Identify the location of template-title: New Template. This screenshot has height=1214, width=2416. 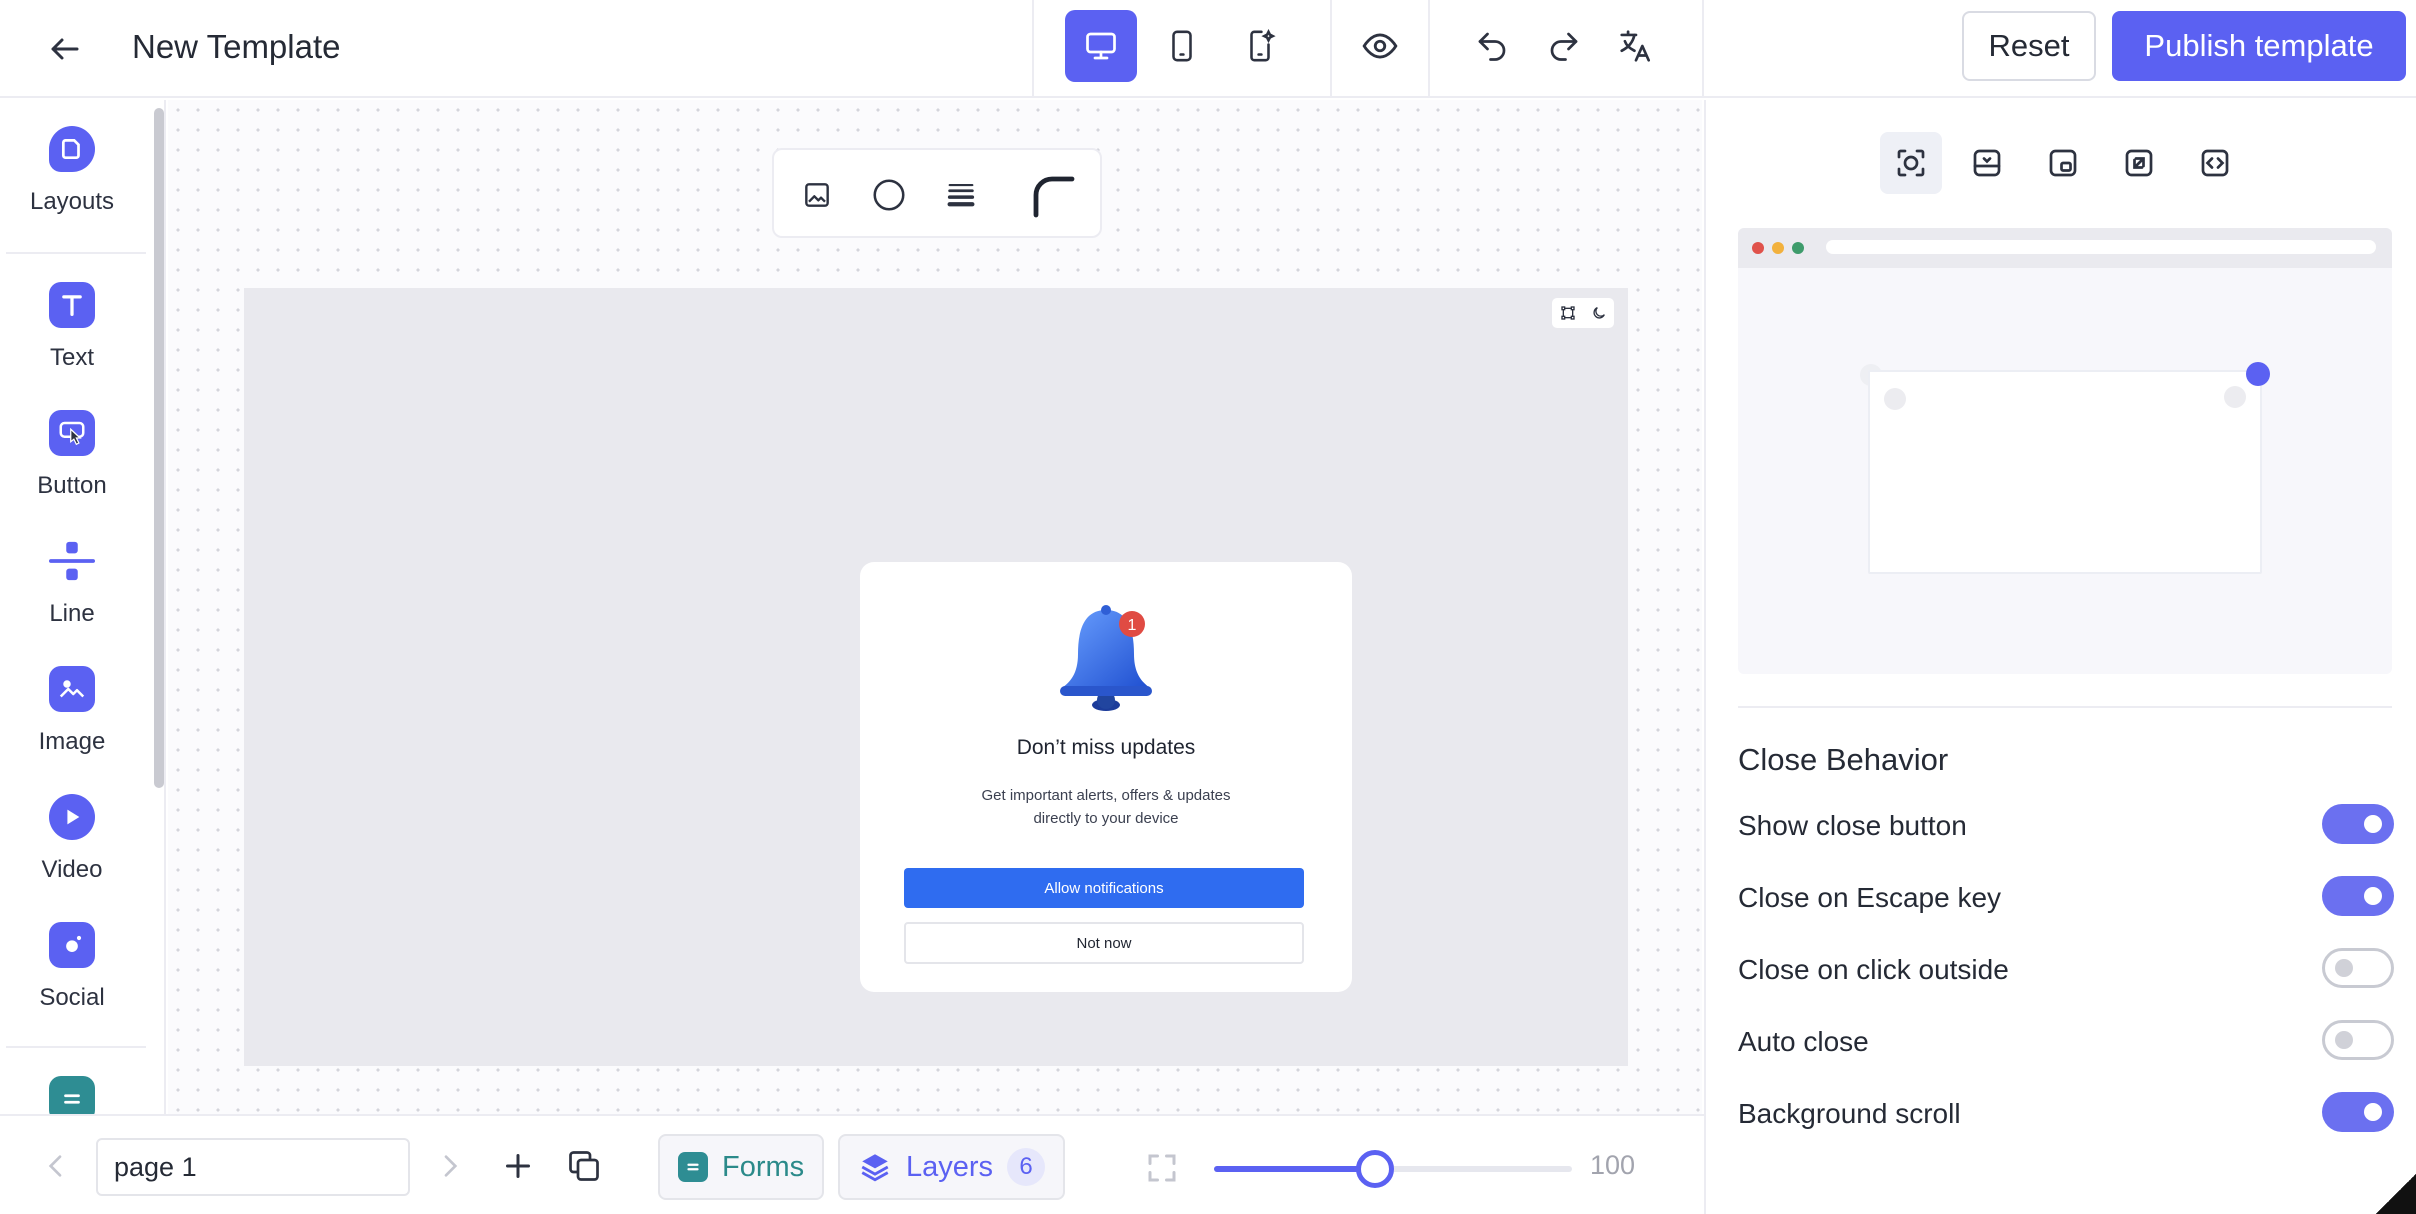
(236, 47).